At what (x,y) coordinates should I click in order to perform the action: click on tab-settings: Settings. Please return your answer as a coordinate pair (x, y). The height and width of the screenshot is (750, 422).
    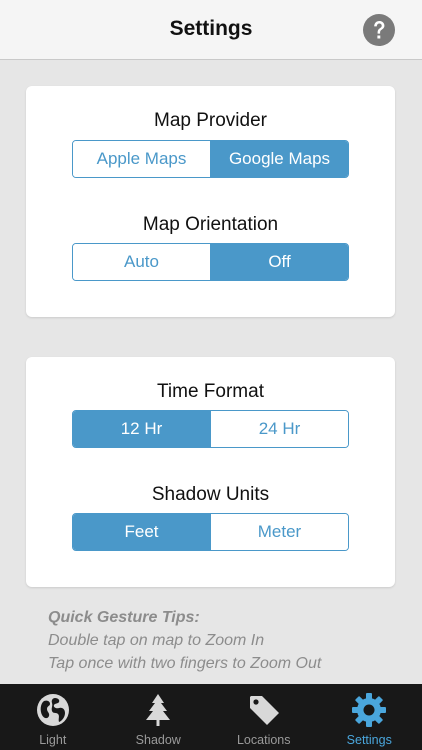
    Looking at the image, I should click on (369, 717).